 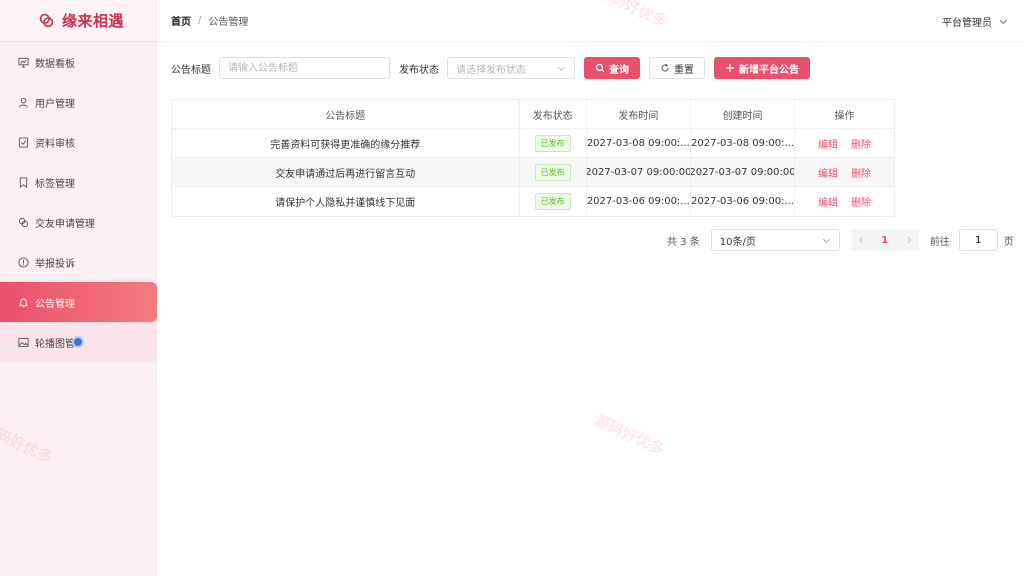 I want to click on sidebar-item-label: 资料审核, so click(x=55, y=144).